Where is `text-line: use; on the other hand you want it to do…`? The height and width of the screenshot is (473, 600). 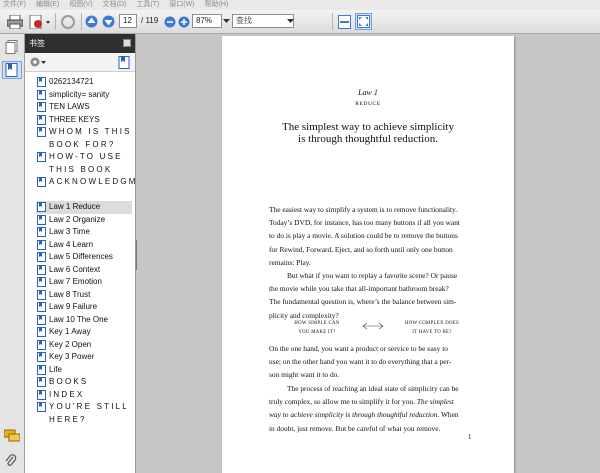
text-line: use; on the other hand you want it to do… is located at coordinates (360, 362).